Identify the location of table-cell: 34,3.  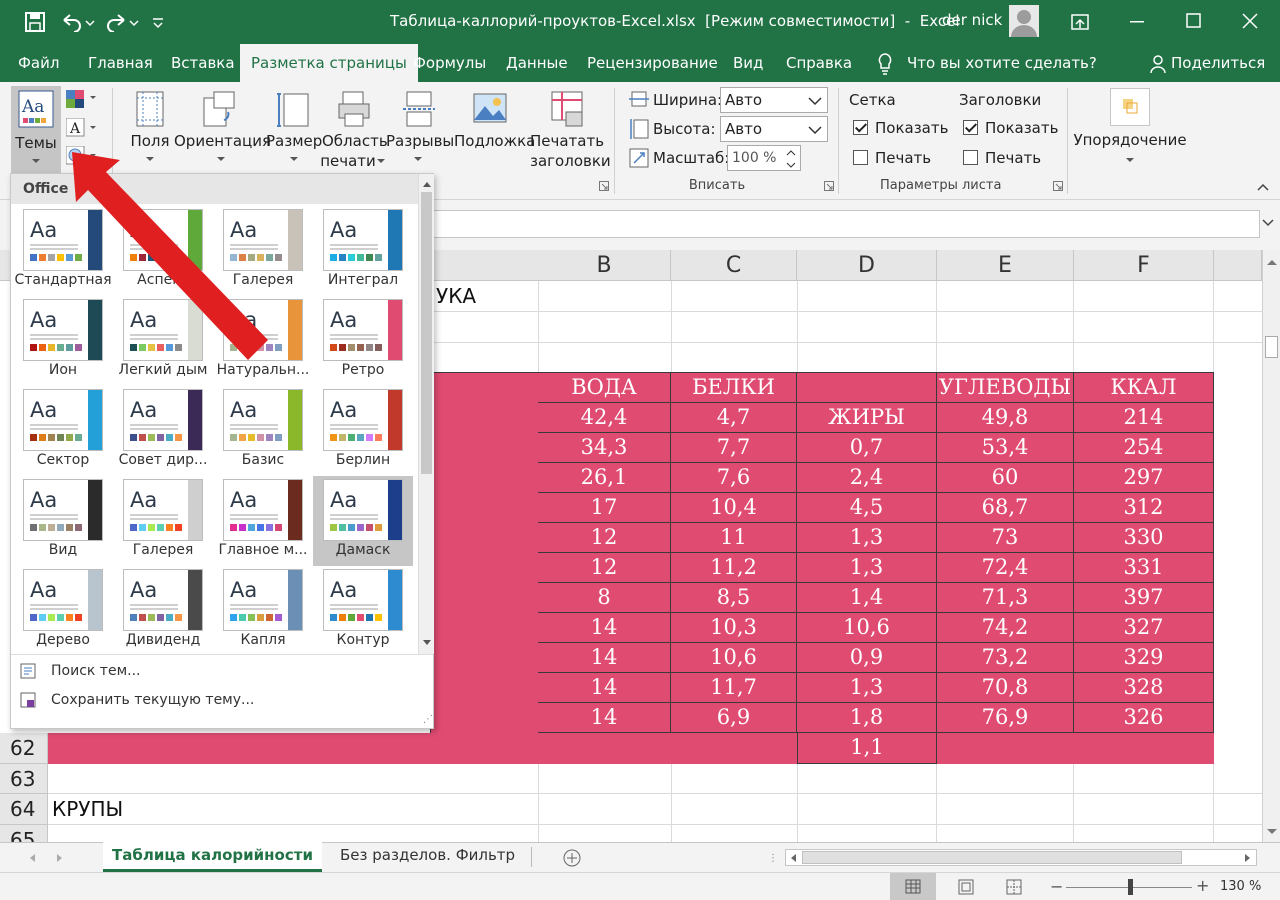
(604, 448).